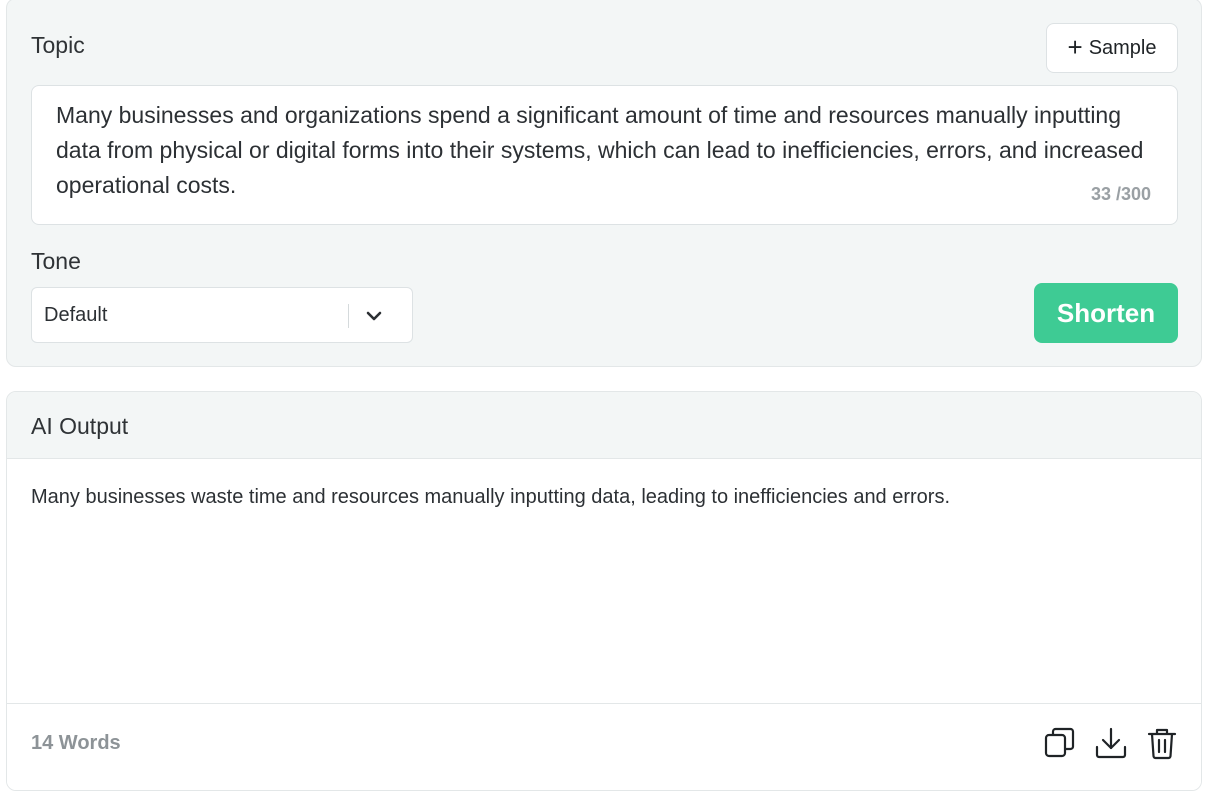 The image size is (1207, 791). Describe the element at coordinates (1122, 47) in the screenshot. I see `sample-button-label: Sample` at that location.